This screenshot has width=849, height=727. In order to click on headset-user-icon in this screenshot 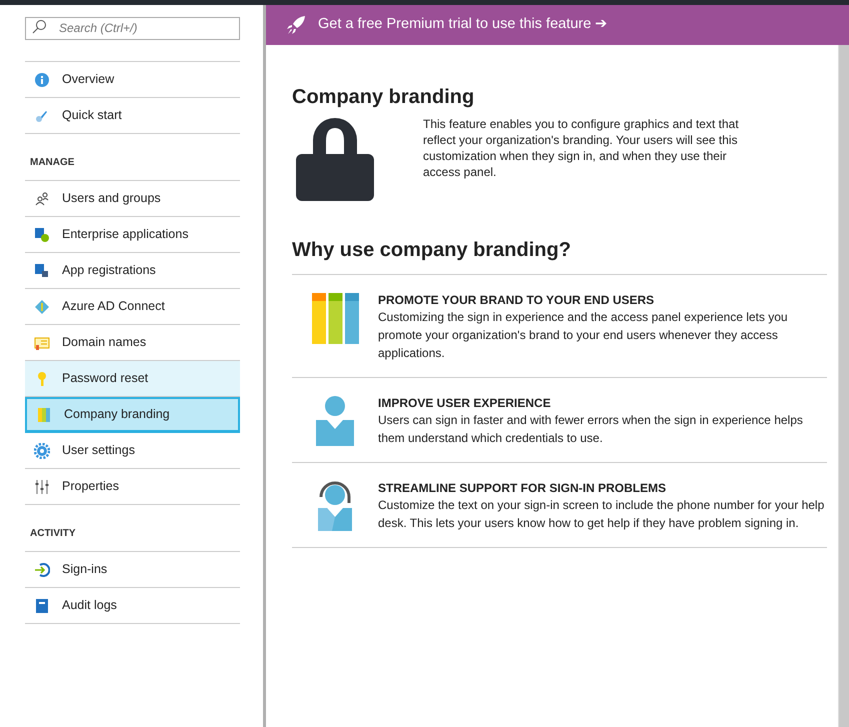, I will do `click(335, 506)`.